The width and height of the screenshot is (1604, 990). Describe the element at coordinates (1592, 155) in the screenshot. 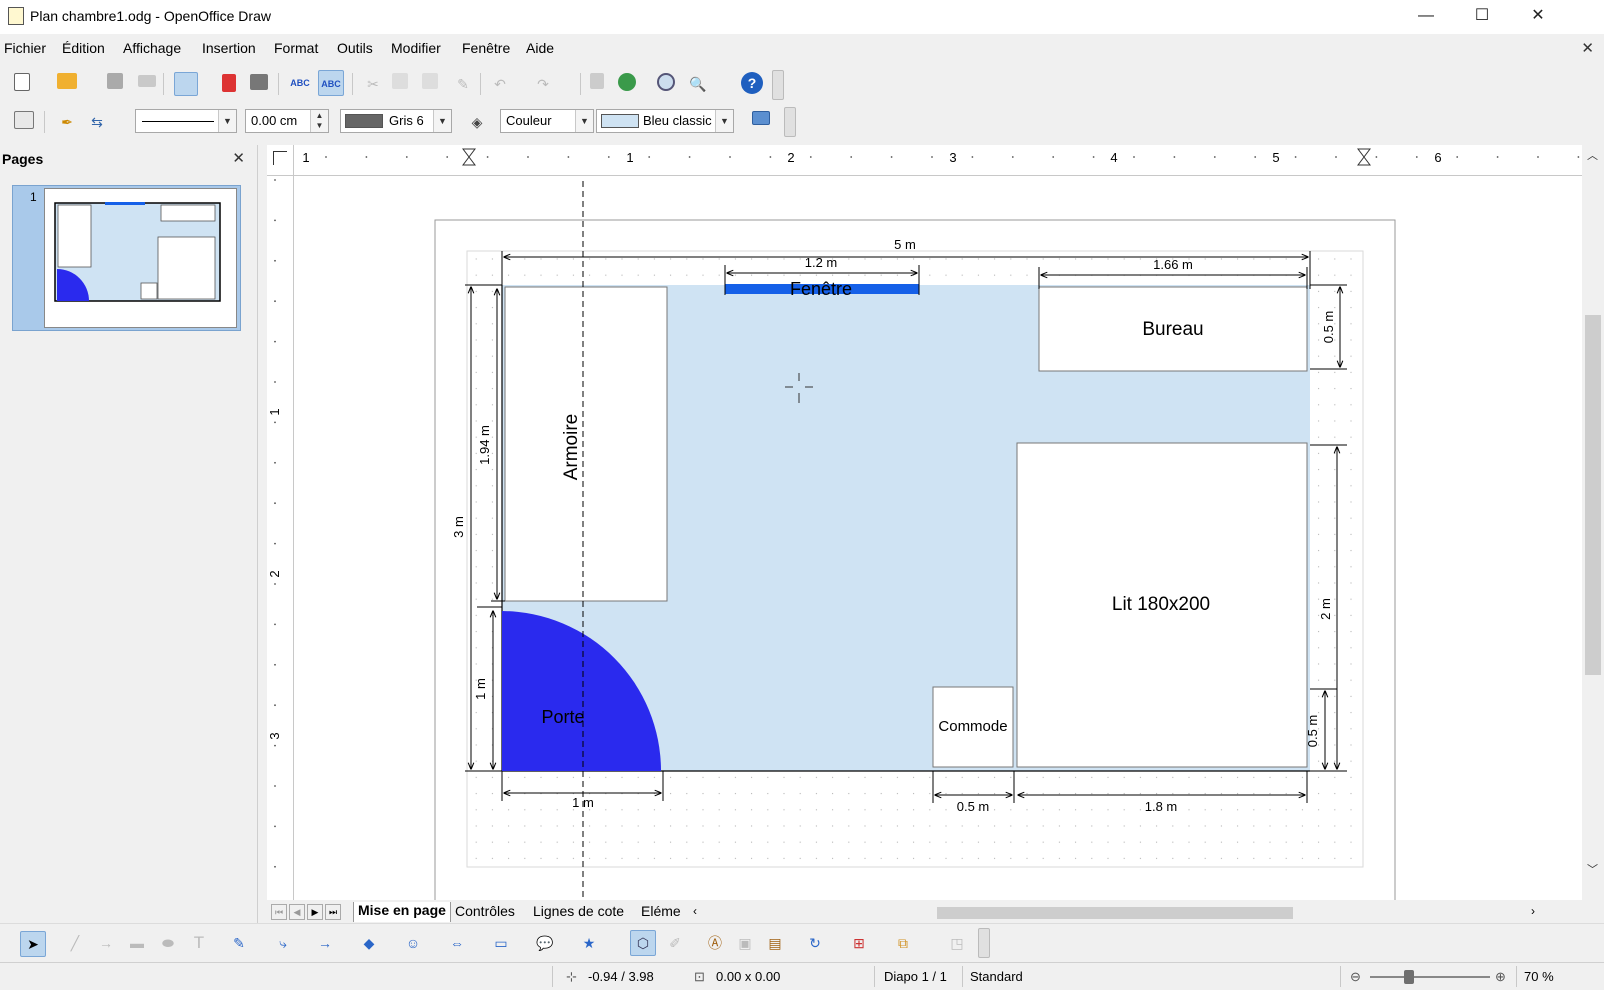

I see `scroll-up-icon: ︿` at that location.